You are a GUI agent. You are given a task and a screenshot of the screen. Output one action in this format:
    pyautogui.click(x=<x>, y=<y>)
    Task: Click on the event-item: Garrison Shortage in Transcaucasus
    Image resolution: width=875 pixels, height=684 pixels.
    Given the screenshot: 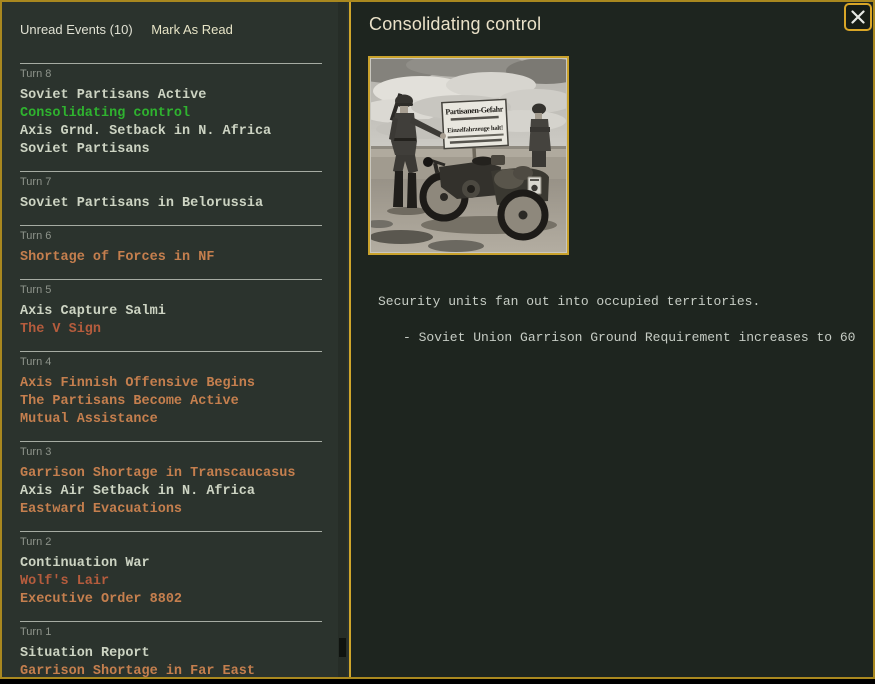 What is the action you would take?
    pyautogui.click(x=171, y=474)
    